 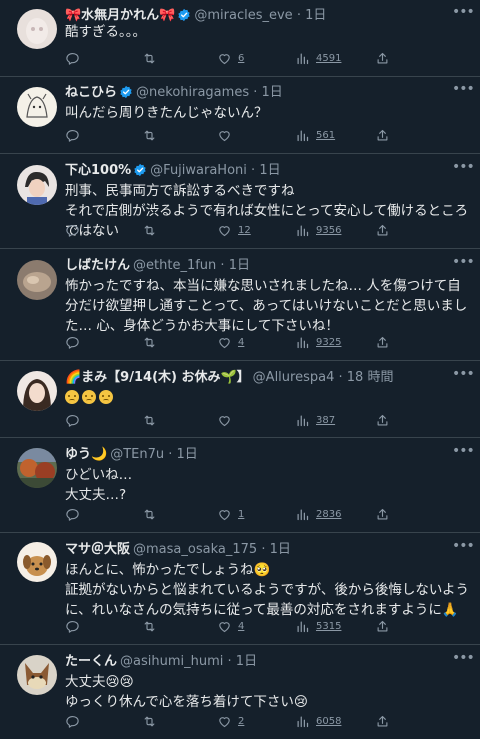 I want to click on like-button: 1, so click(x=230, y=514).